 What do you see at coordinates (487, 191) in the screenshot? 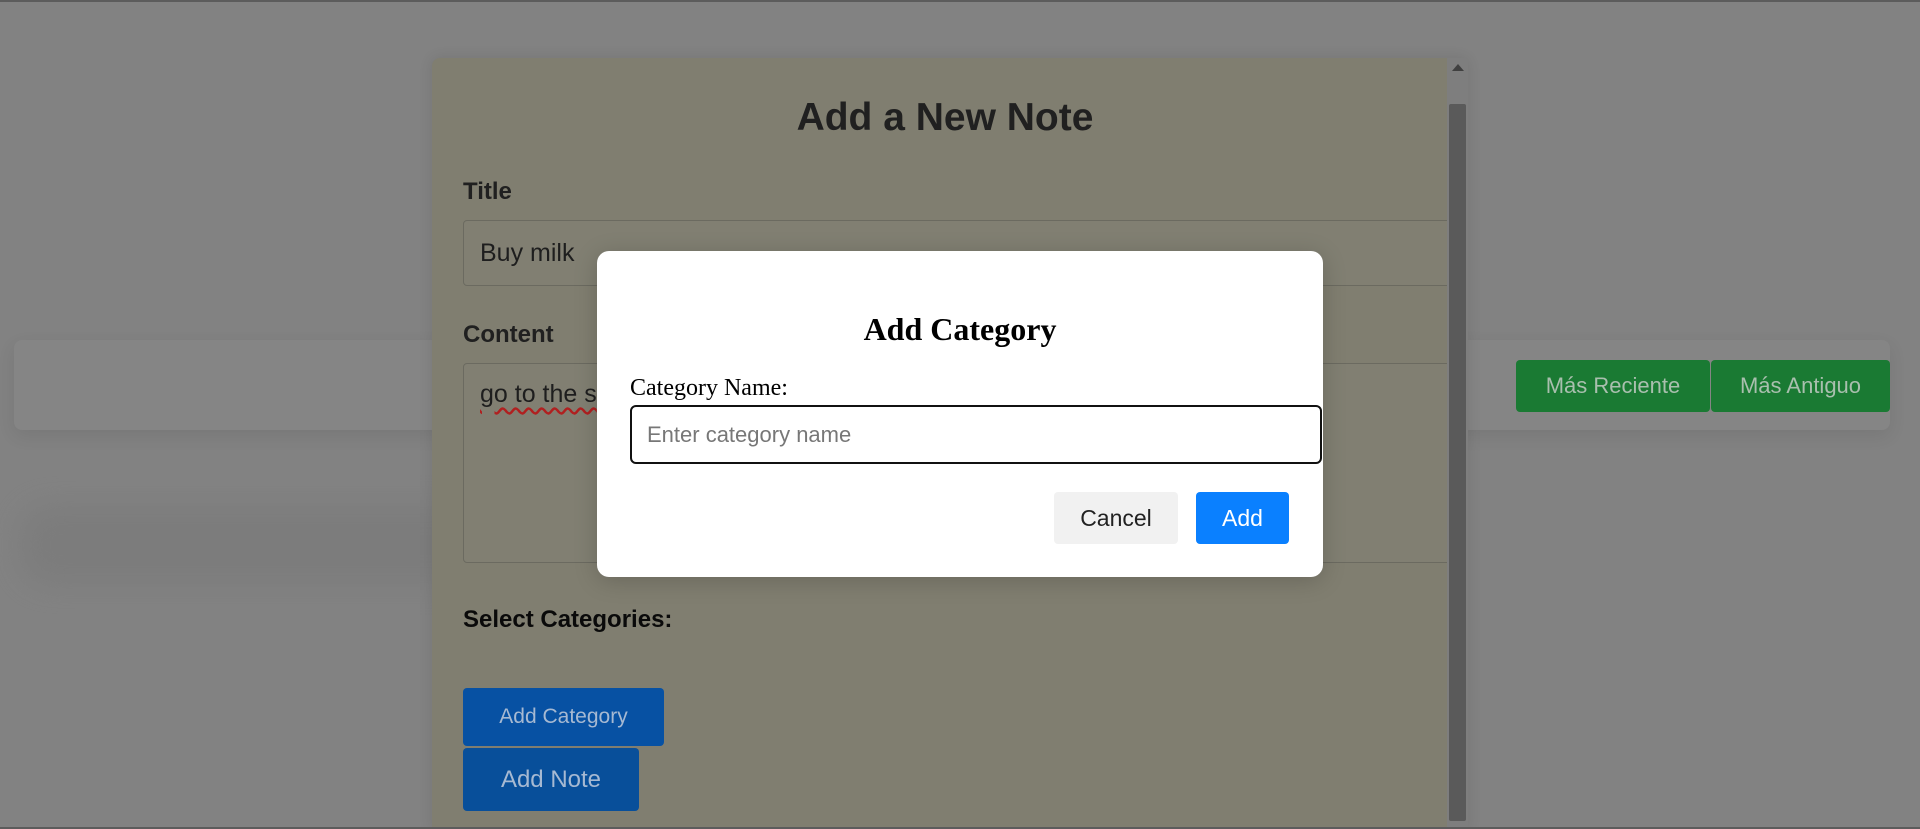
I see `title-label: Title` at bounding box center [487, 191].